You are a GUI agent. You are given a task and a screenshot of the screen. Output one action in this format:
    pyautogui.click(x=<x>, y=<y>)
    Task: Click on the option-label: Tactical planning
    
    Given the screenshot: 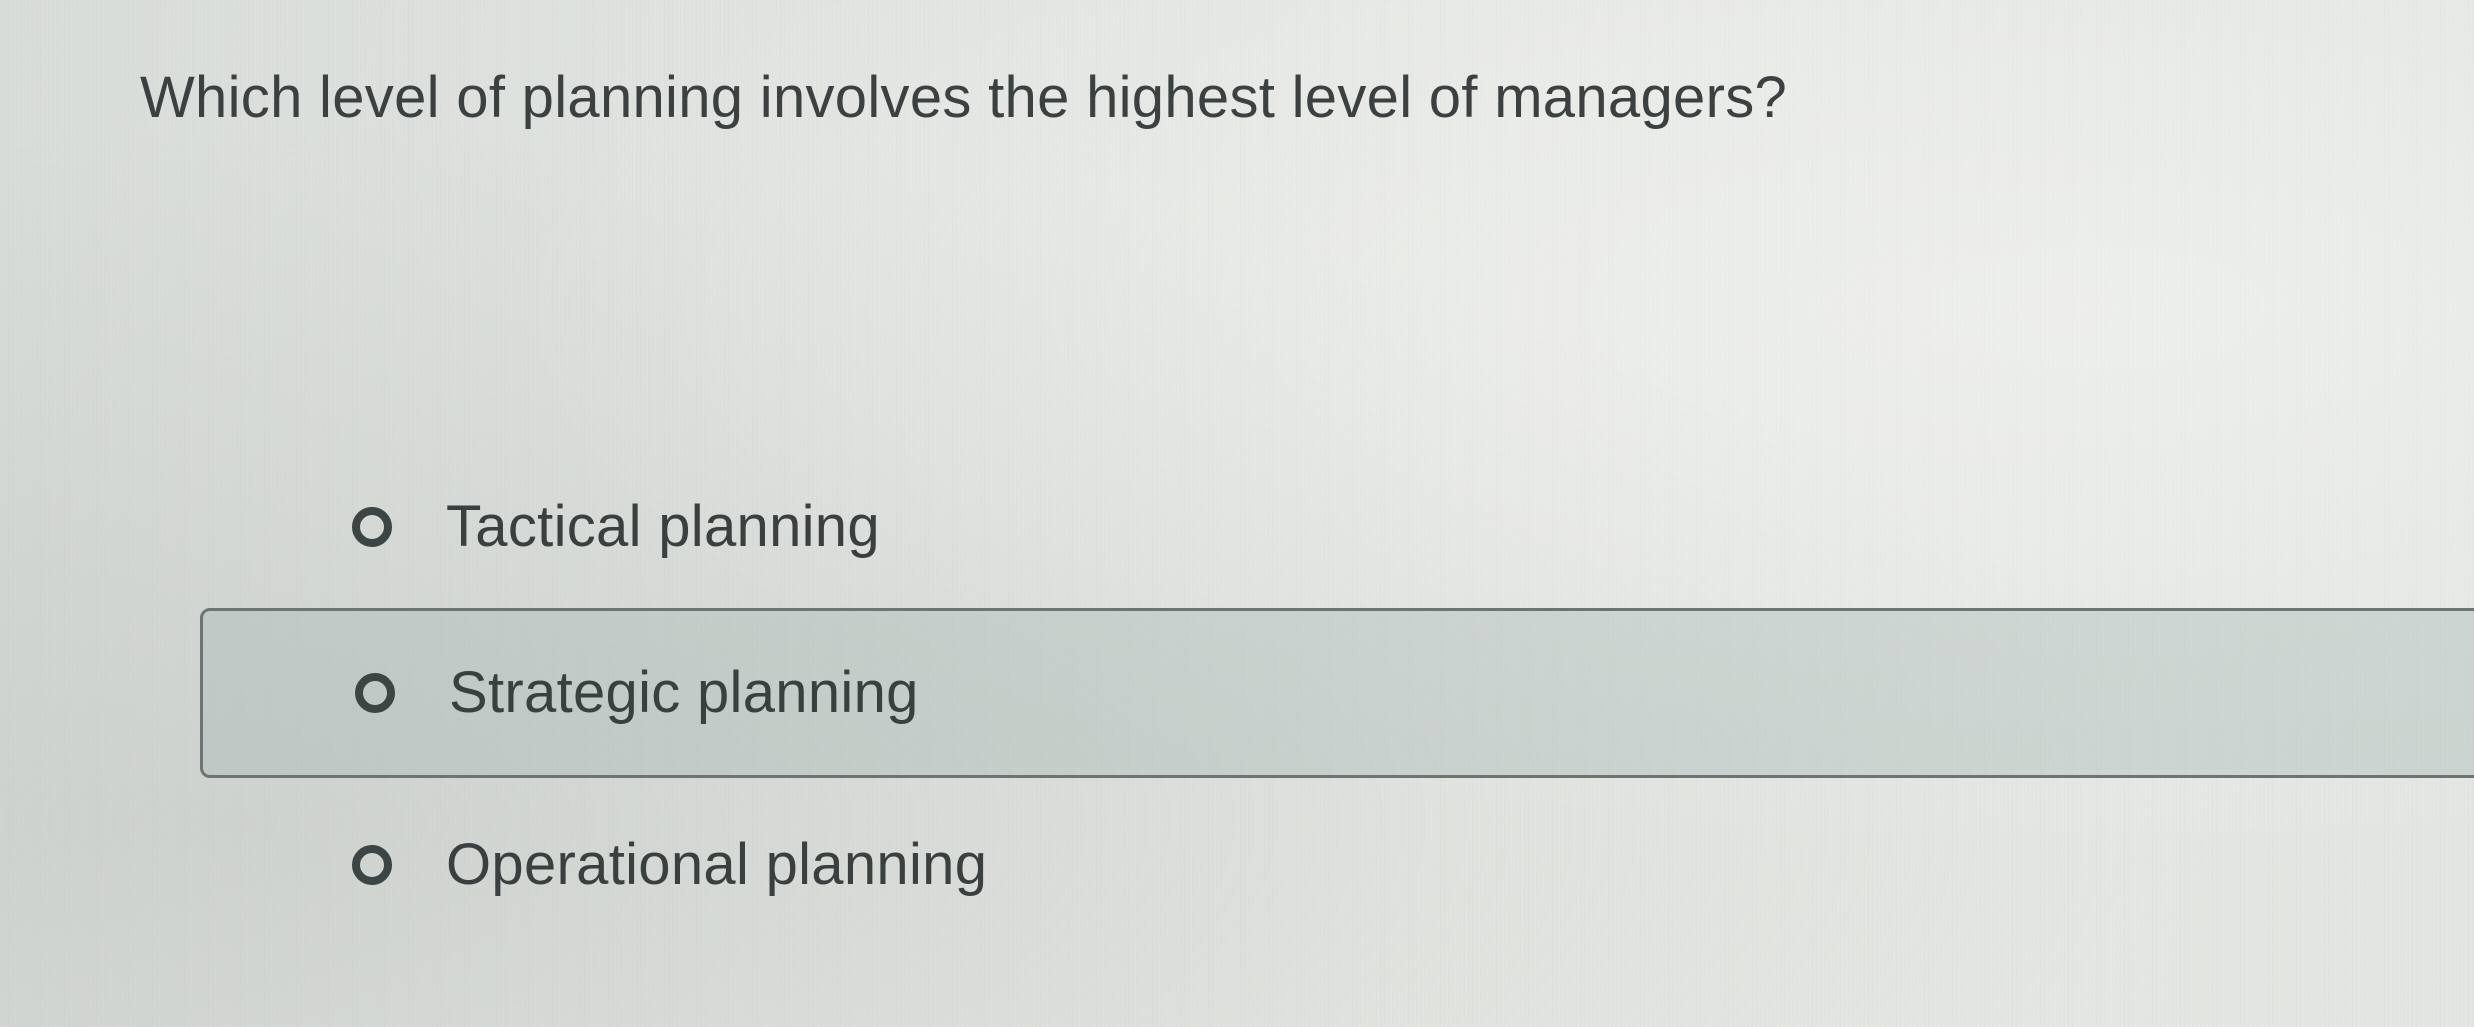 What is the action you would take?
    pyautogui.click(x=663, y=526)
    